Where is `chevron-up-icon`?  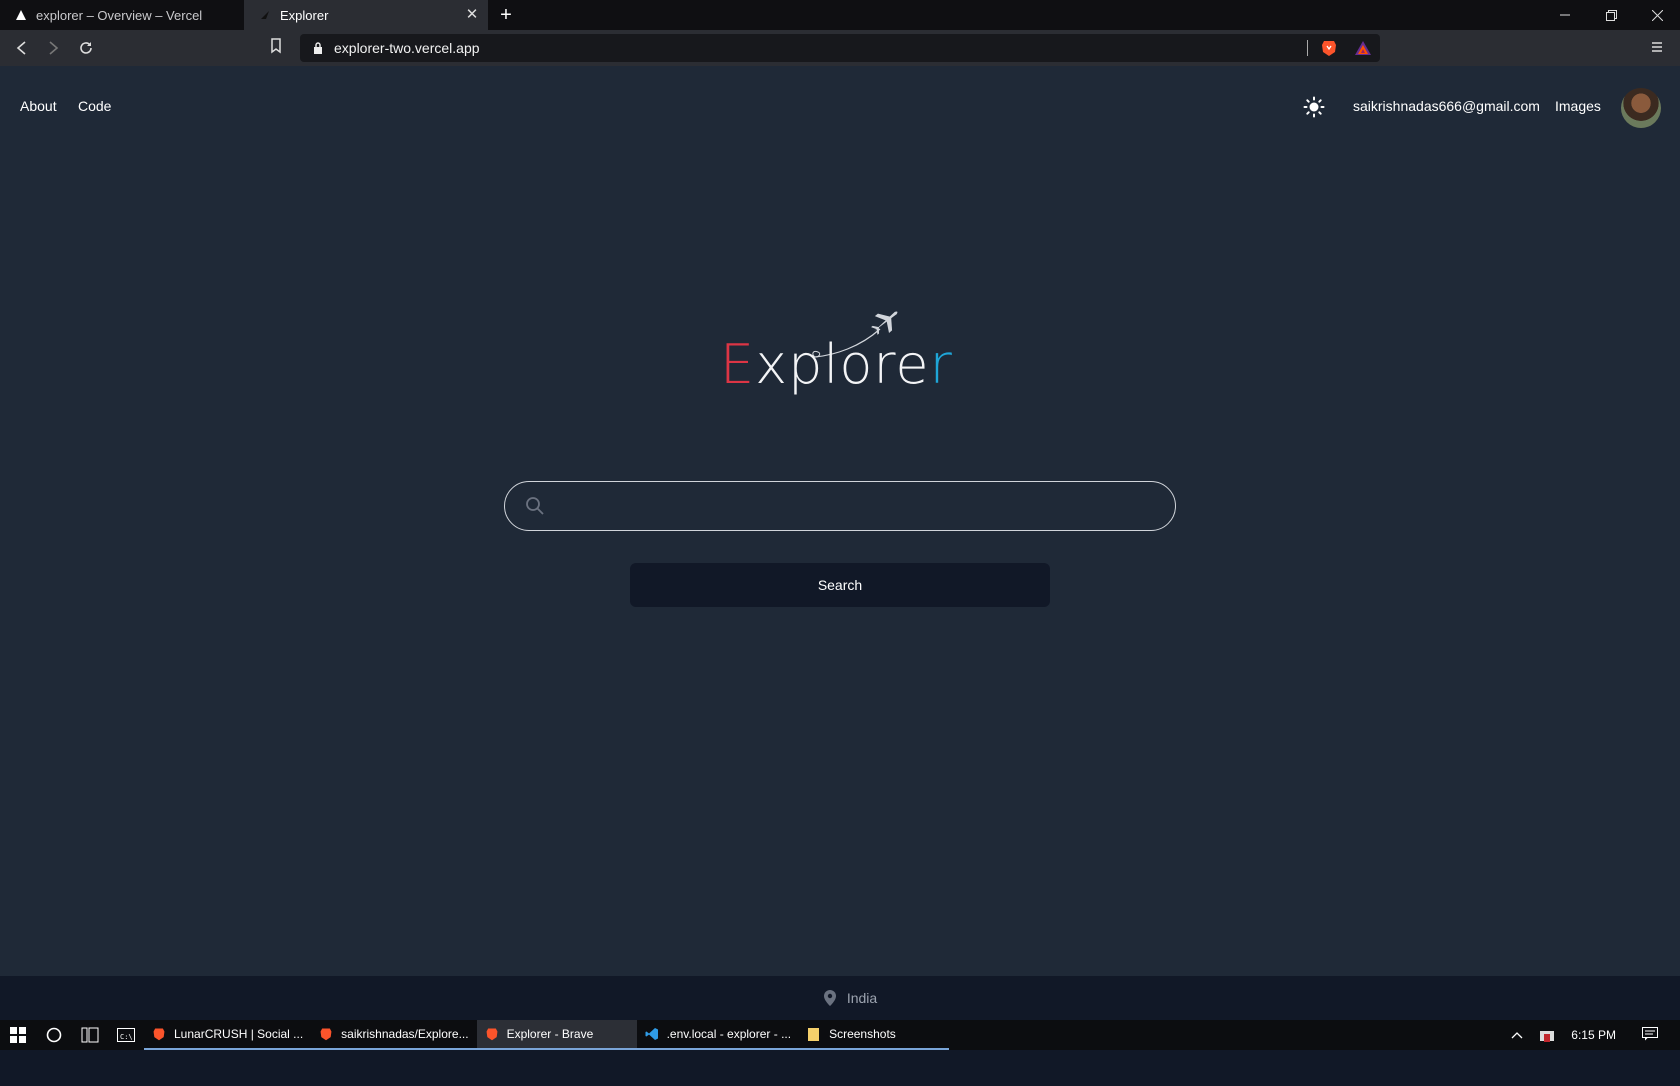 chevron-up-icon is located at coordinates (1517, 1035).